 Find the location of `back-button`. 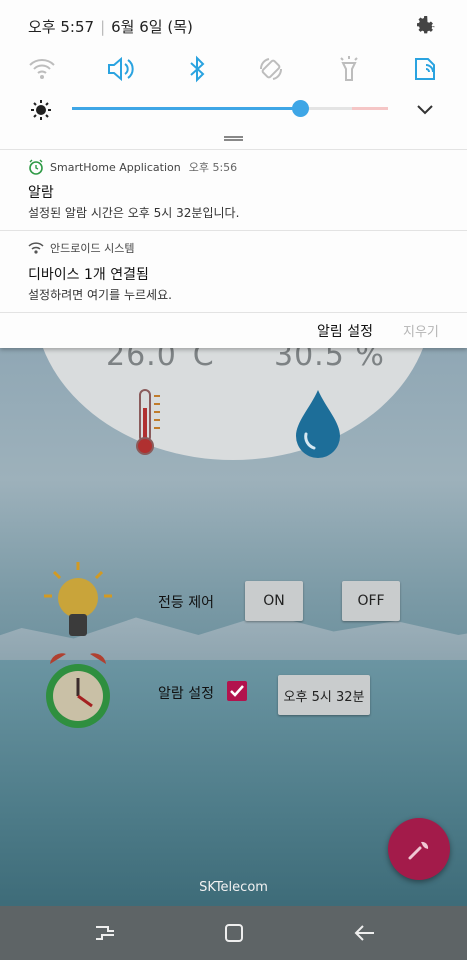

back-button is located at coordinates (365, 933).